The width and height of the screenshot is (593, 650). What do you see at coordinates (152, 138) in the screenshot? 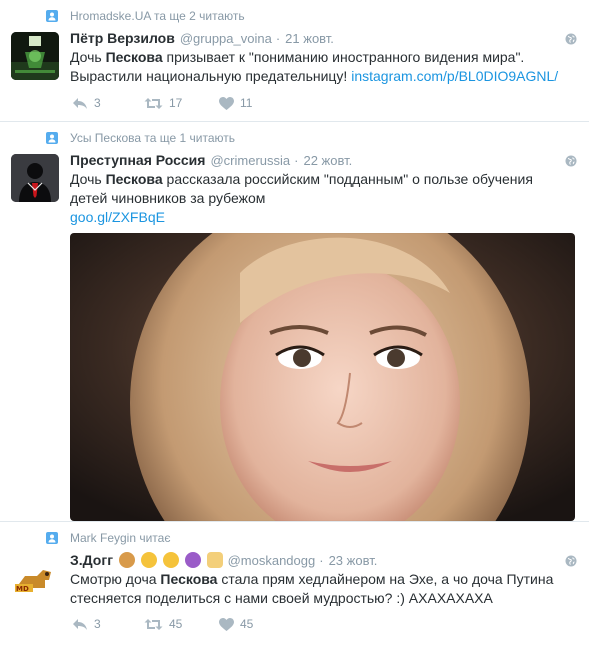
I see `social-context-label: Усы Пескова та ще 1 читають` at bounding box center [152, 138].